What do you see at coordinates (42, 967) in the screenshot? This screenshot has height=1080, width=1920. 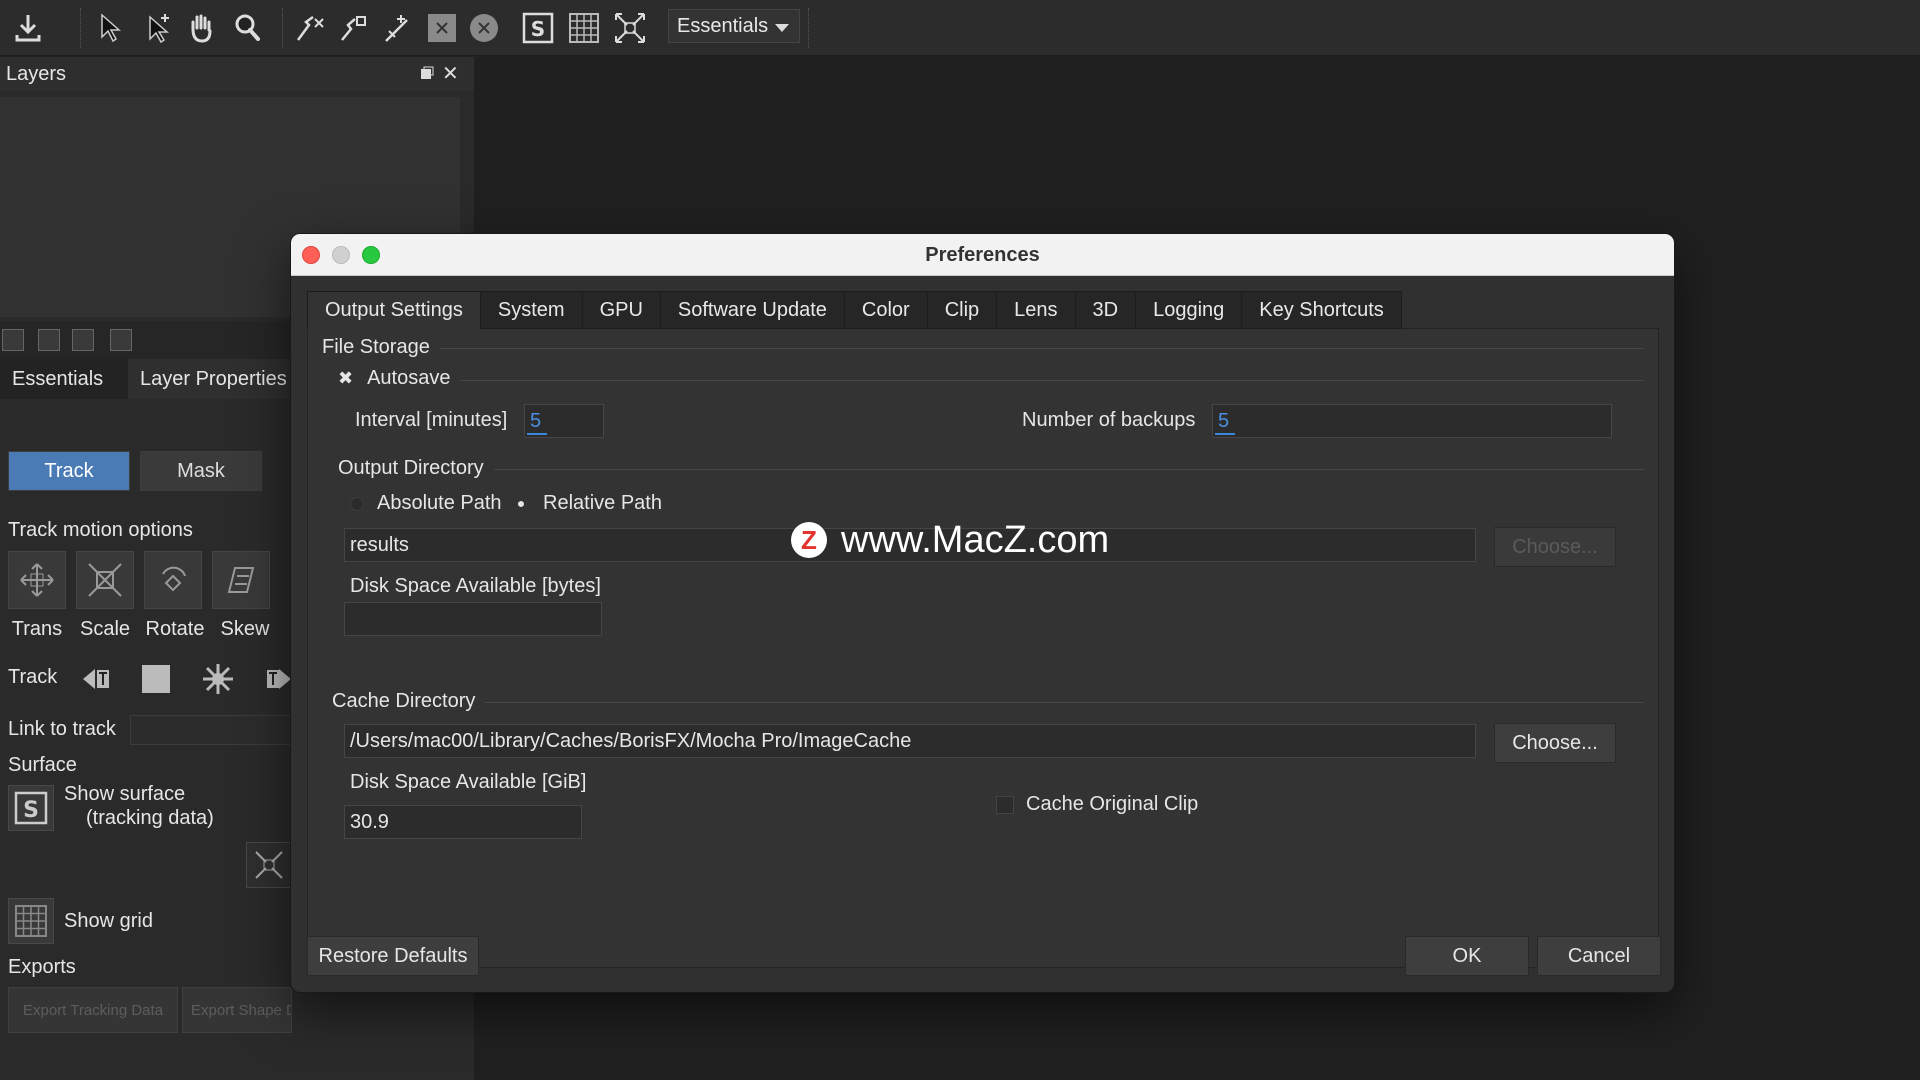 I see `exports-section-title: Exports` at bounding box center [42, 967].